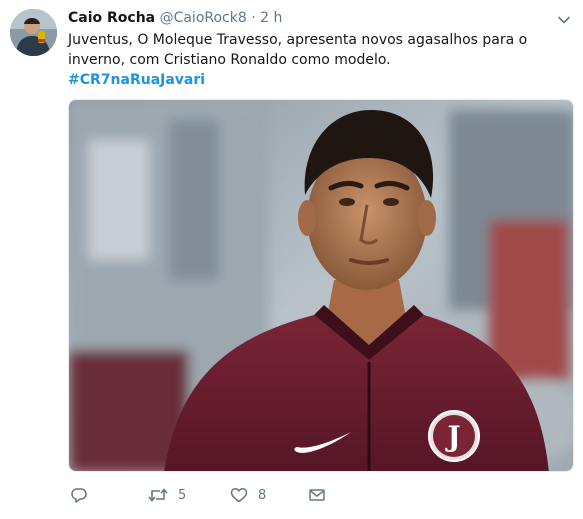 The image size is (583, 519). I want to click on tweet-timestamp: 2 h, so click(271, 18).